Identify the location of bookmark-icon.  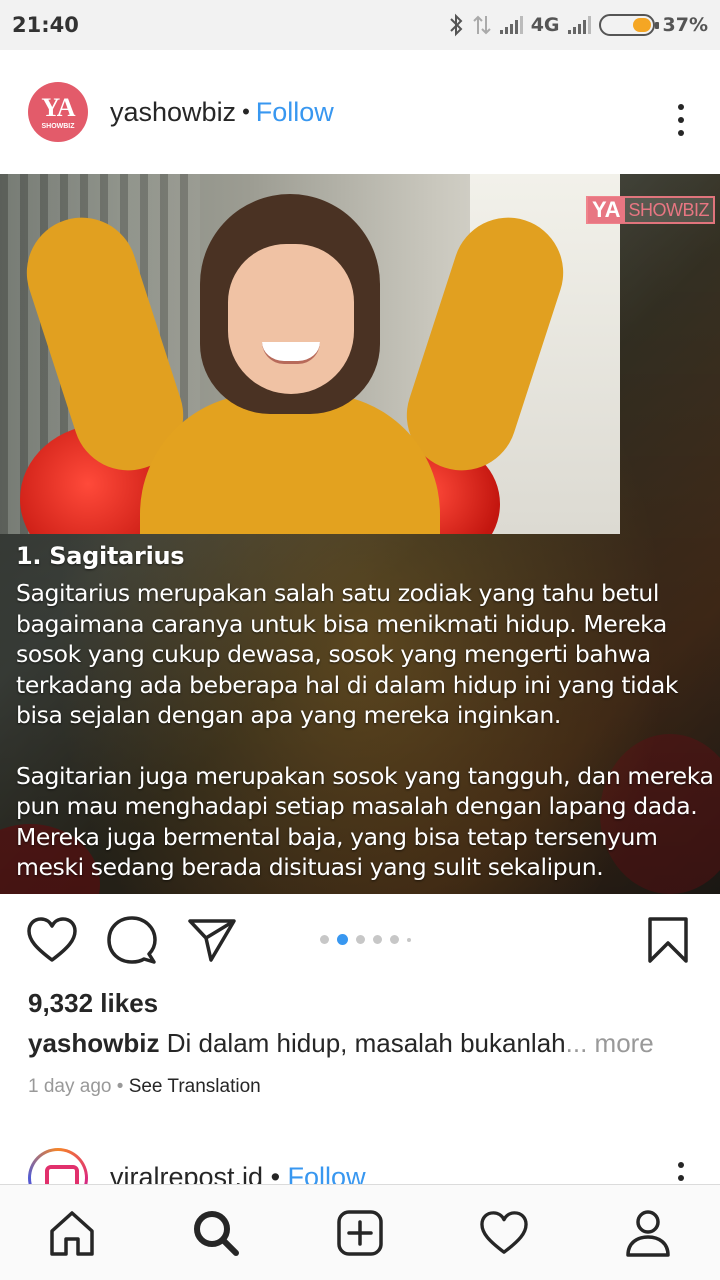
(668, 940).